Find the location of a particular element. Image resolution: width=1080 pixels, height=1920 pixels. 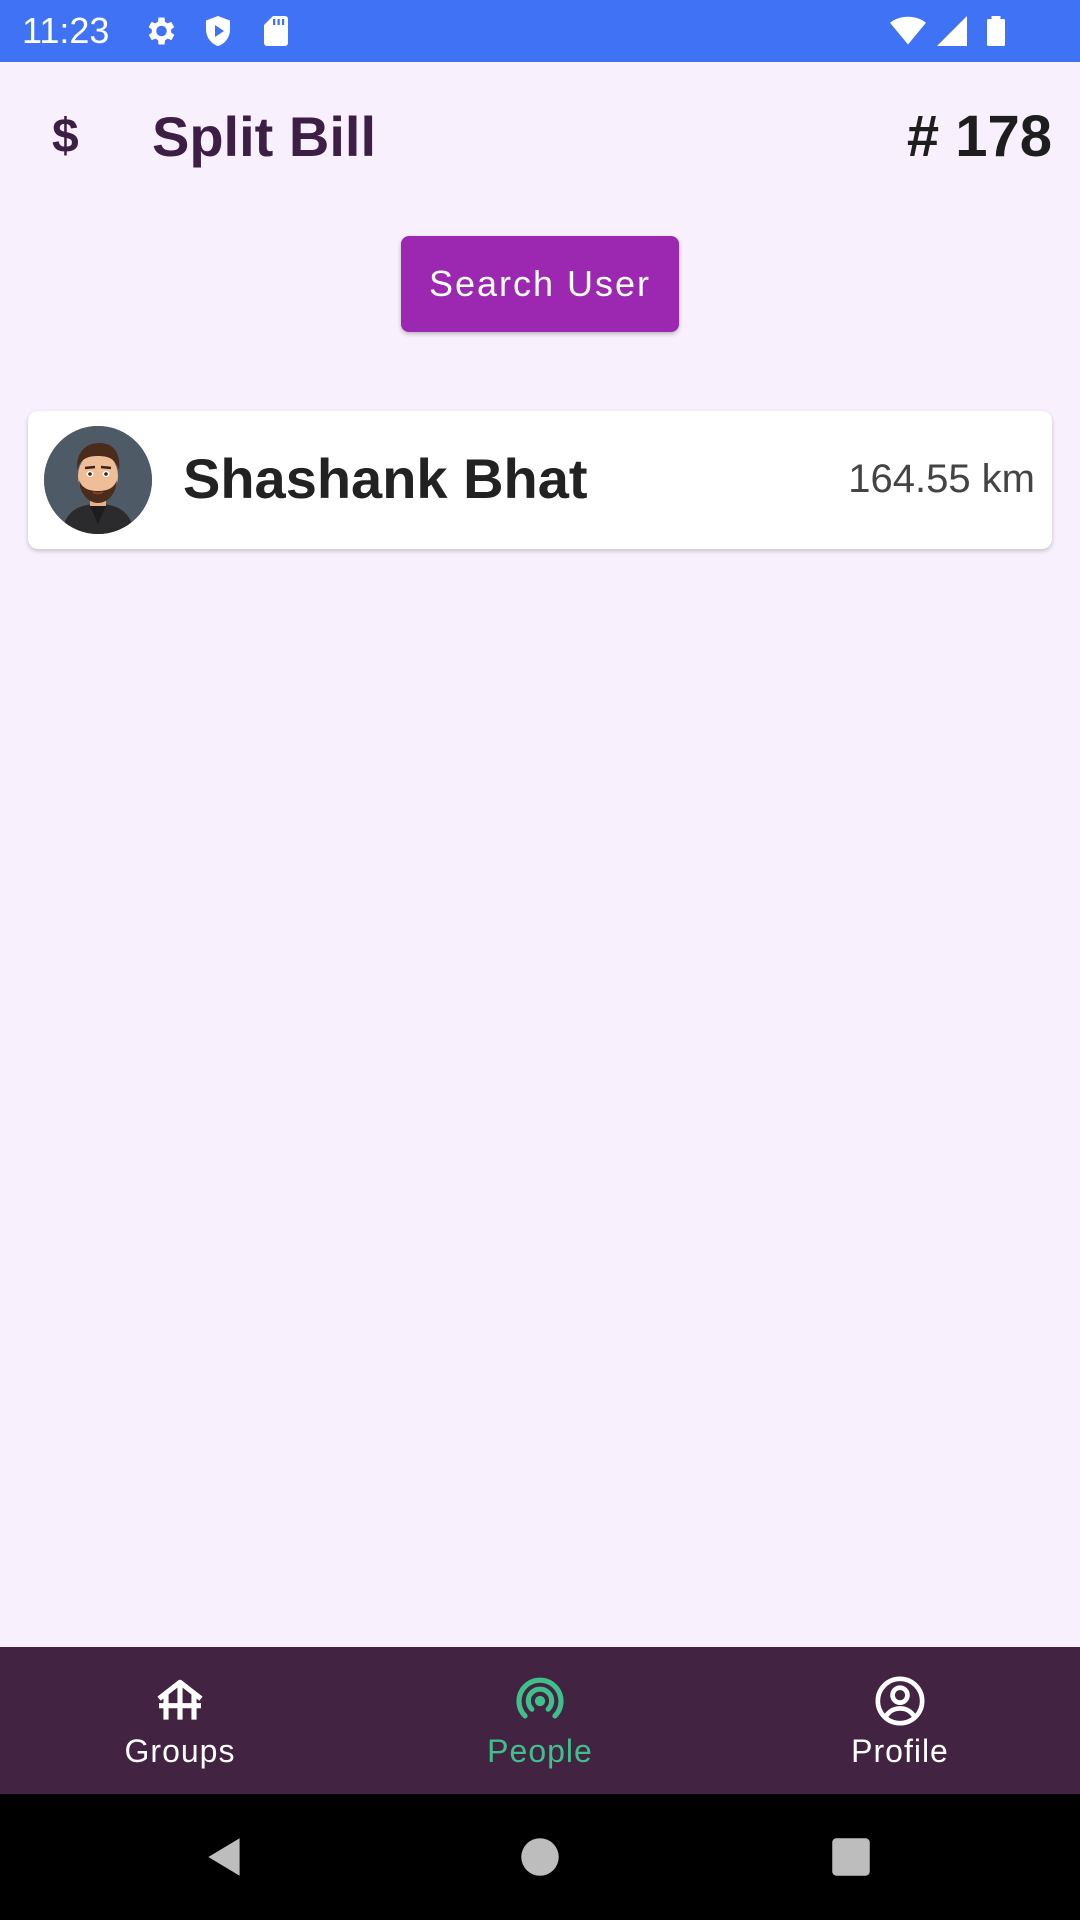

home-icon is located at coordinates (540, 1857).